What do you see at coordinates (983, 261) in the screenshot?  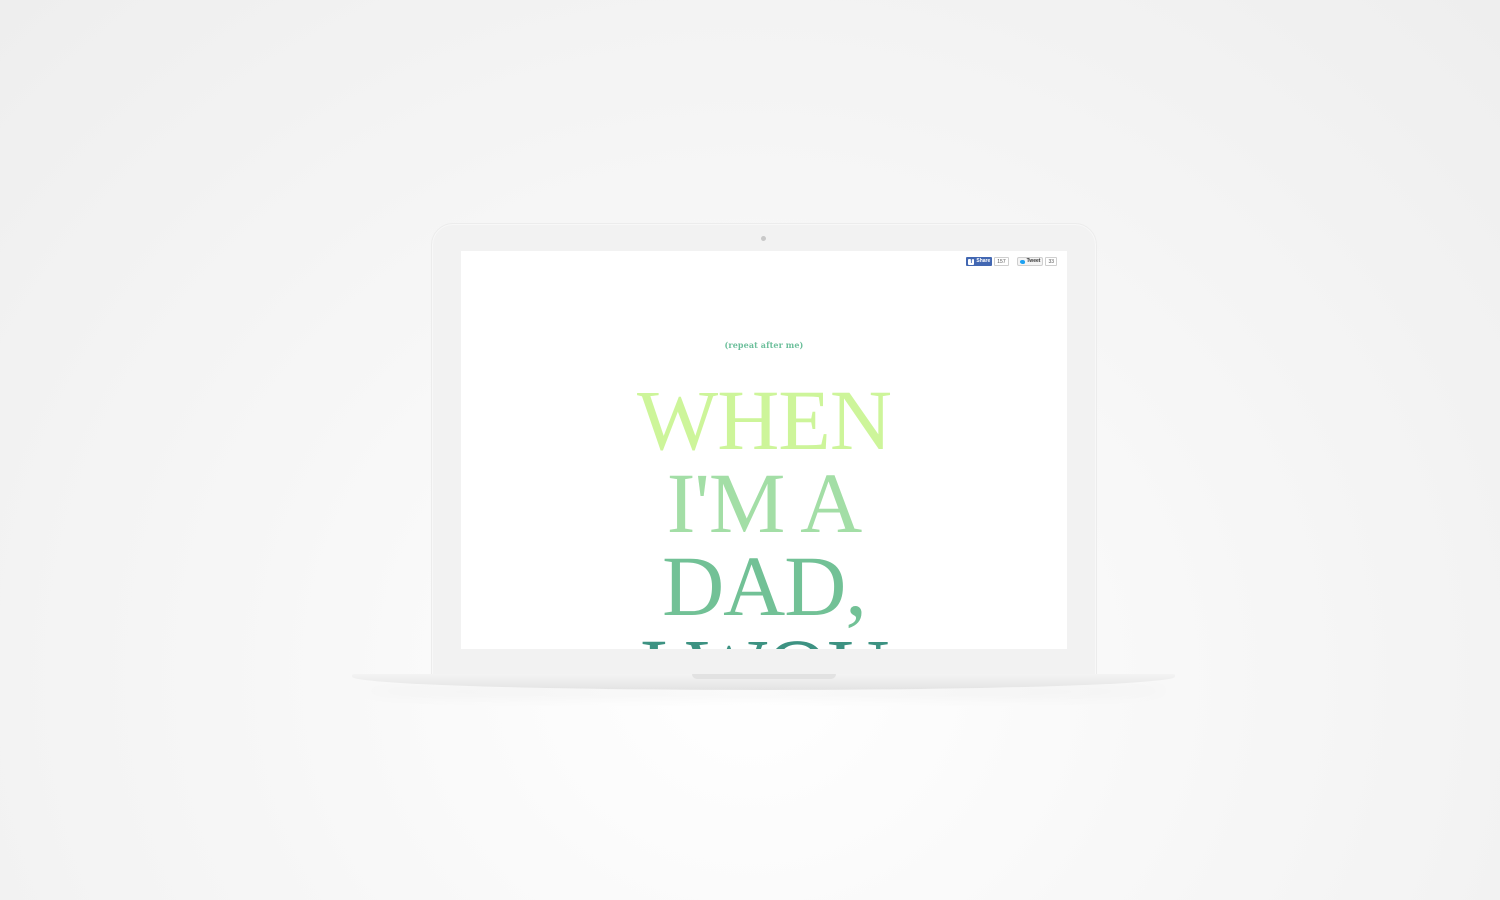 I see `facebook-share-label: Share` at bounding box center [983, 261].